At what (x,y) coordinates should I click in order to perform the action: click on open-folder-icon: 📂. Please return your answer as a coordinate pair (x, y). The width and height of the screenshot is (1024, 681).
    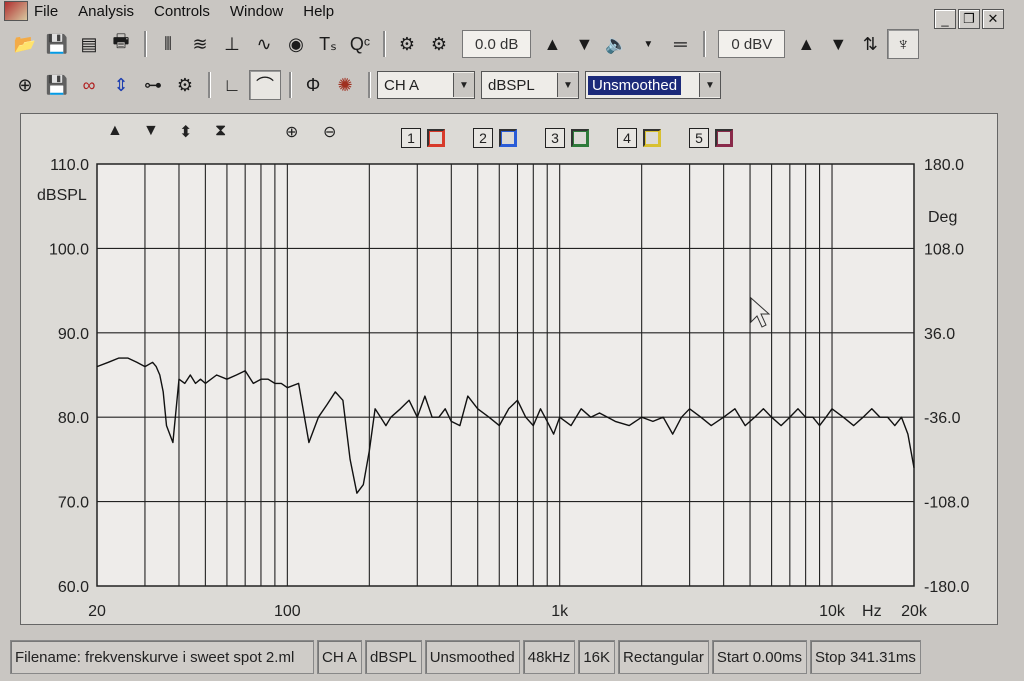
    Looking at the image, I should click on (25, 44).